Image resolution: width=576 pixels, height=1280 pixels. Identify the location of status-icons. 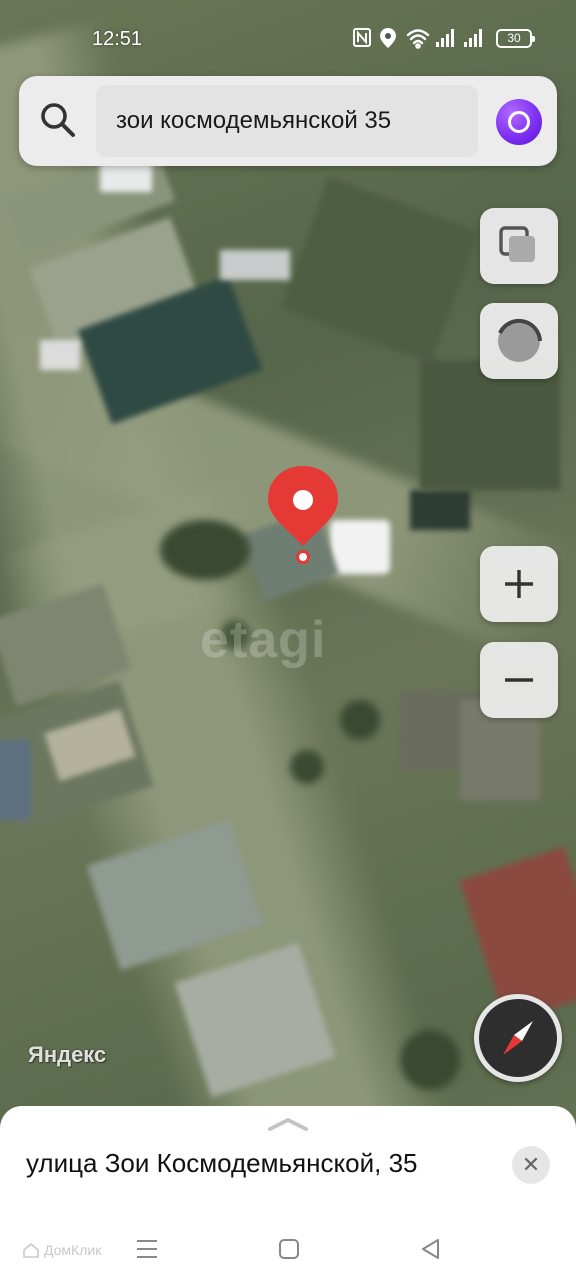
(417, 38).